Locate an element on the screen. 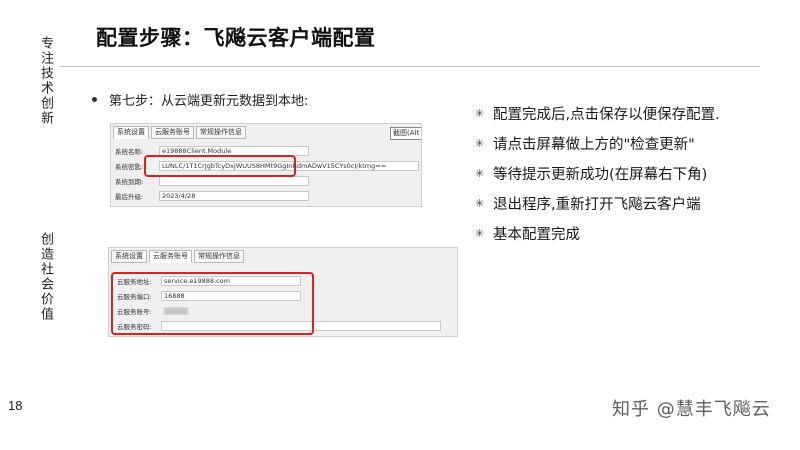 This screenshot has width=800, height=450. list-item: ✳ 等待提示更新成功(在屏幕右下角) is located at coordinates (610, 175).